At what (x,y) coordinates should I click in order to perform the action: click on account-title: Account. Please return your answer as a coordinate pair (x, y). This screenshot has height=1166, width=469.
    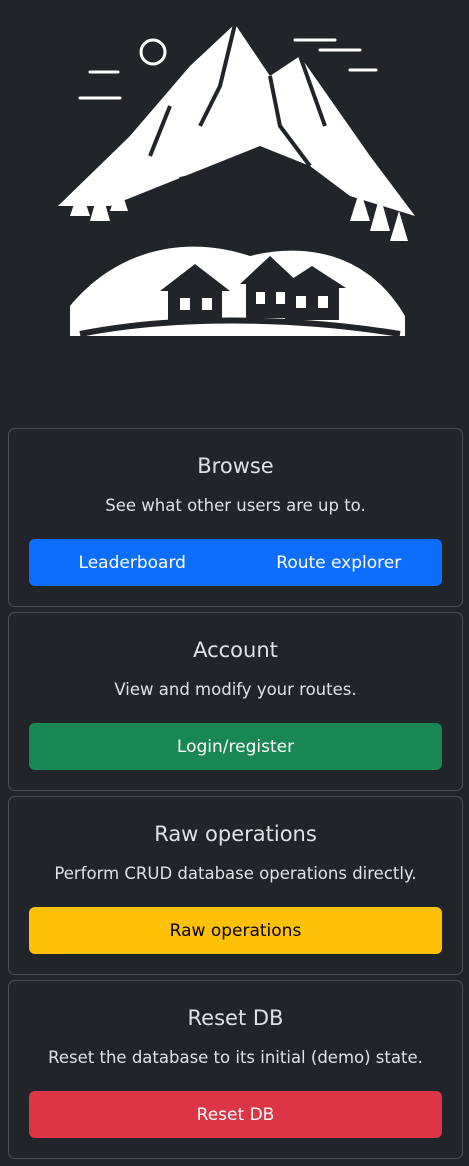
    Looking at the image, I should click on (235, 650).